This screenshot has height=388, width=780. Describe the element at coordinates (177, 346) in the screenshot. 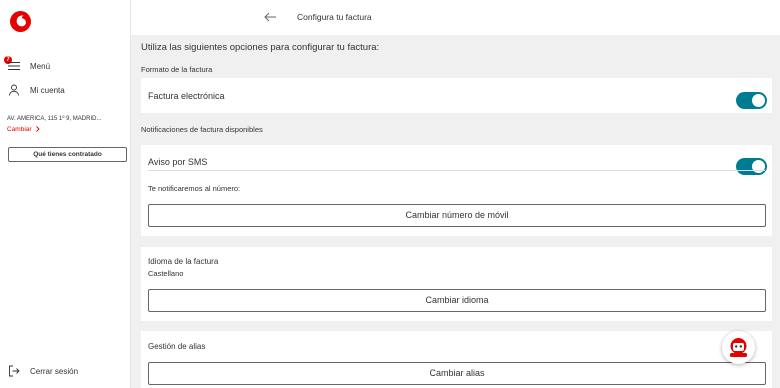

I see `alias-title: Gestión de alias` at that location.